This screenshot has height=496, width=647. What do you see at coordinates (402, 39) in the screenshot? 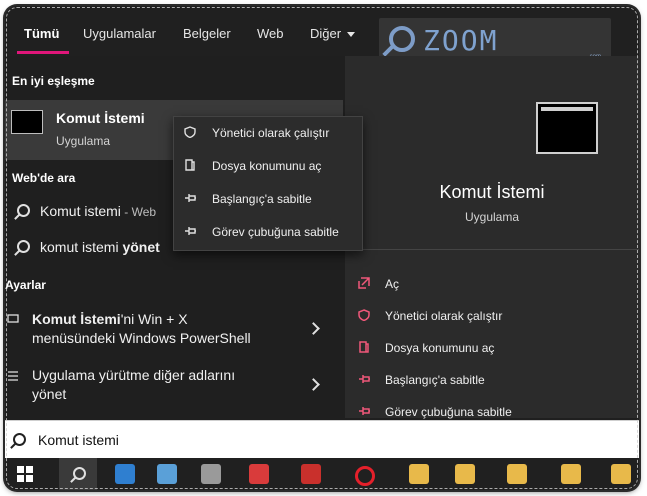
I see `magnifier-icon` at bounding box center [402, 39].